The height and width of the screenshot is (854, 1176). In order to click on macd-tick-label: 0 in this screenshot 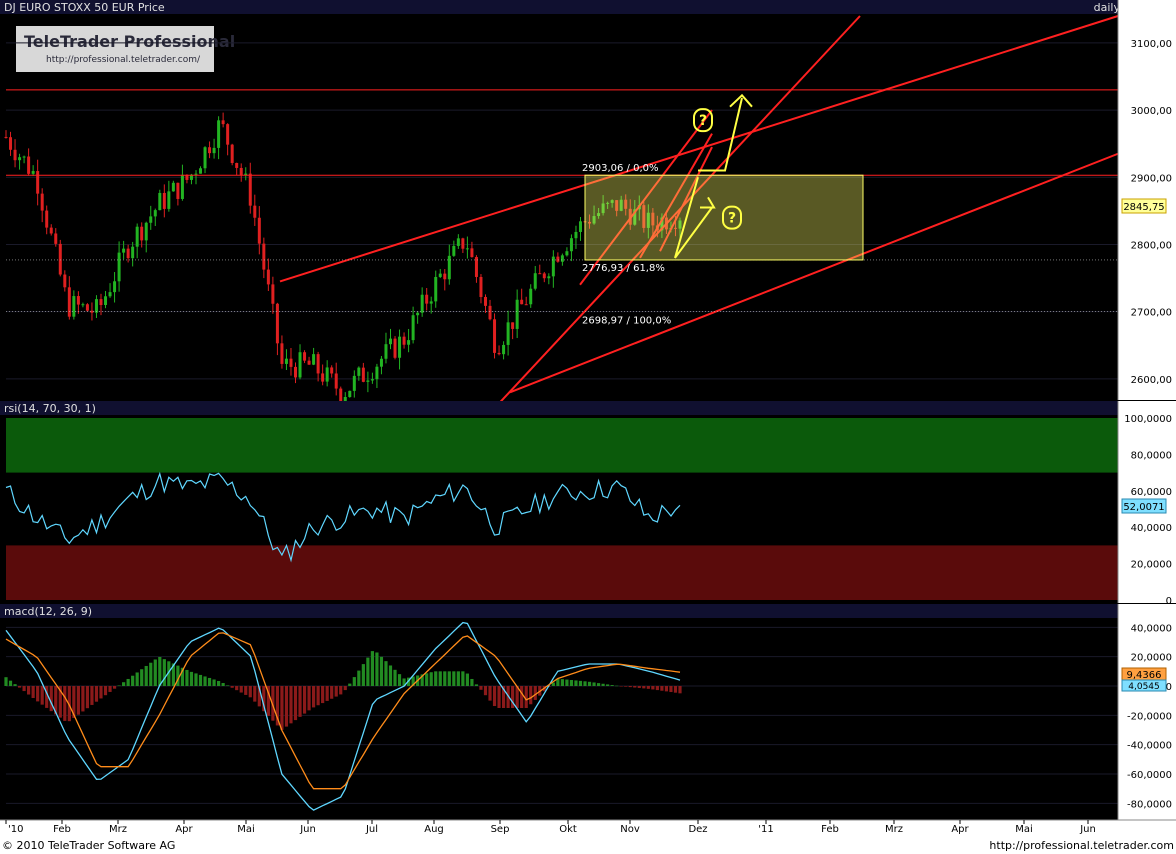, I will do `click(1169, 687)`.